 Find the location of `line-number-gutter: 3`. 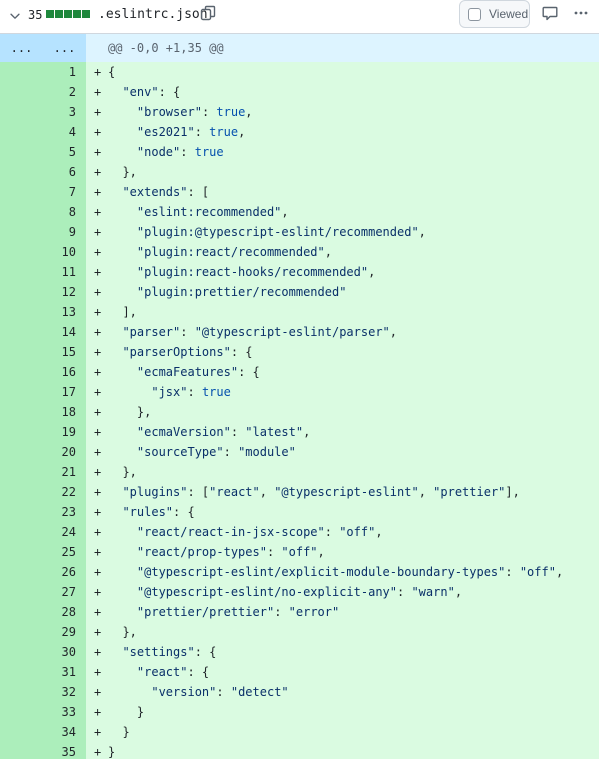

line-number-gutter: 3 is located at coordinates (43, 112).